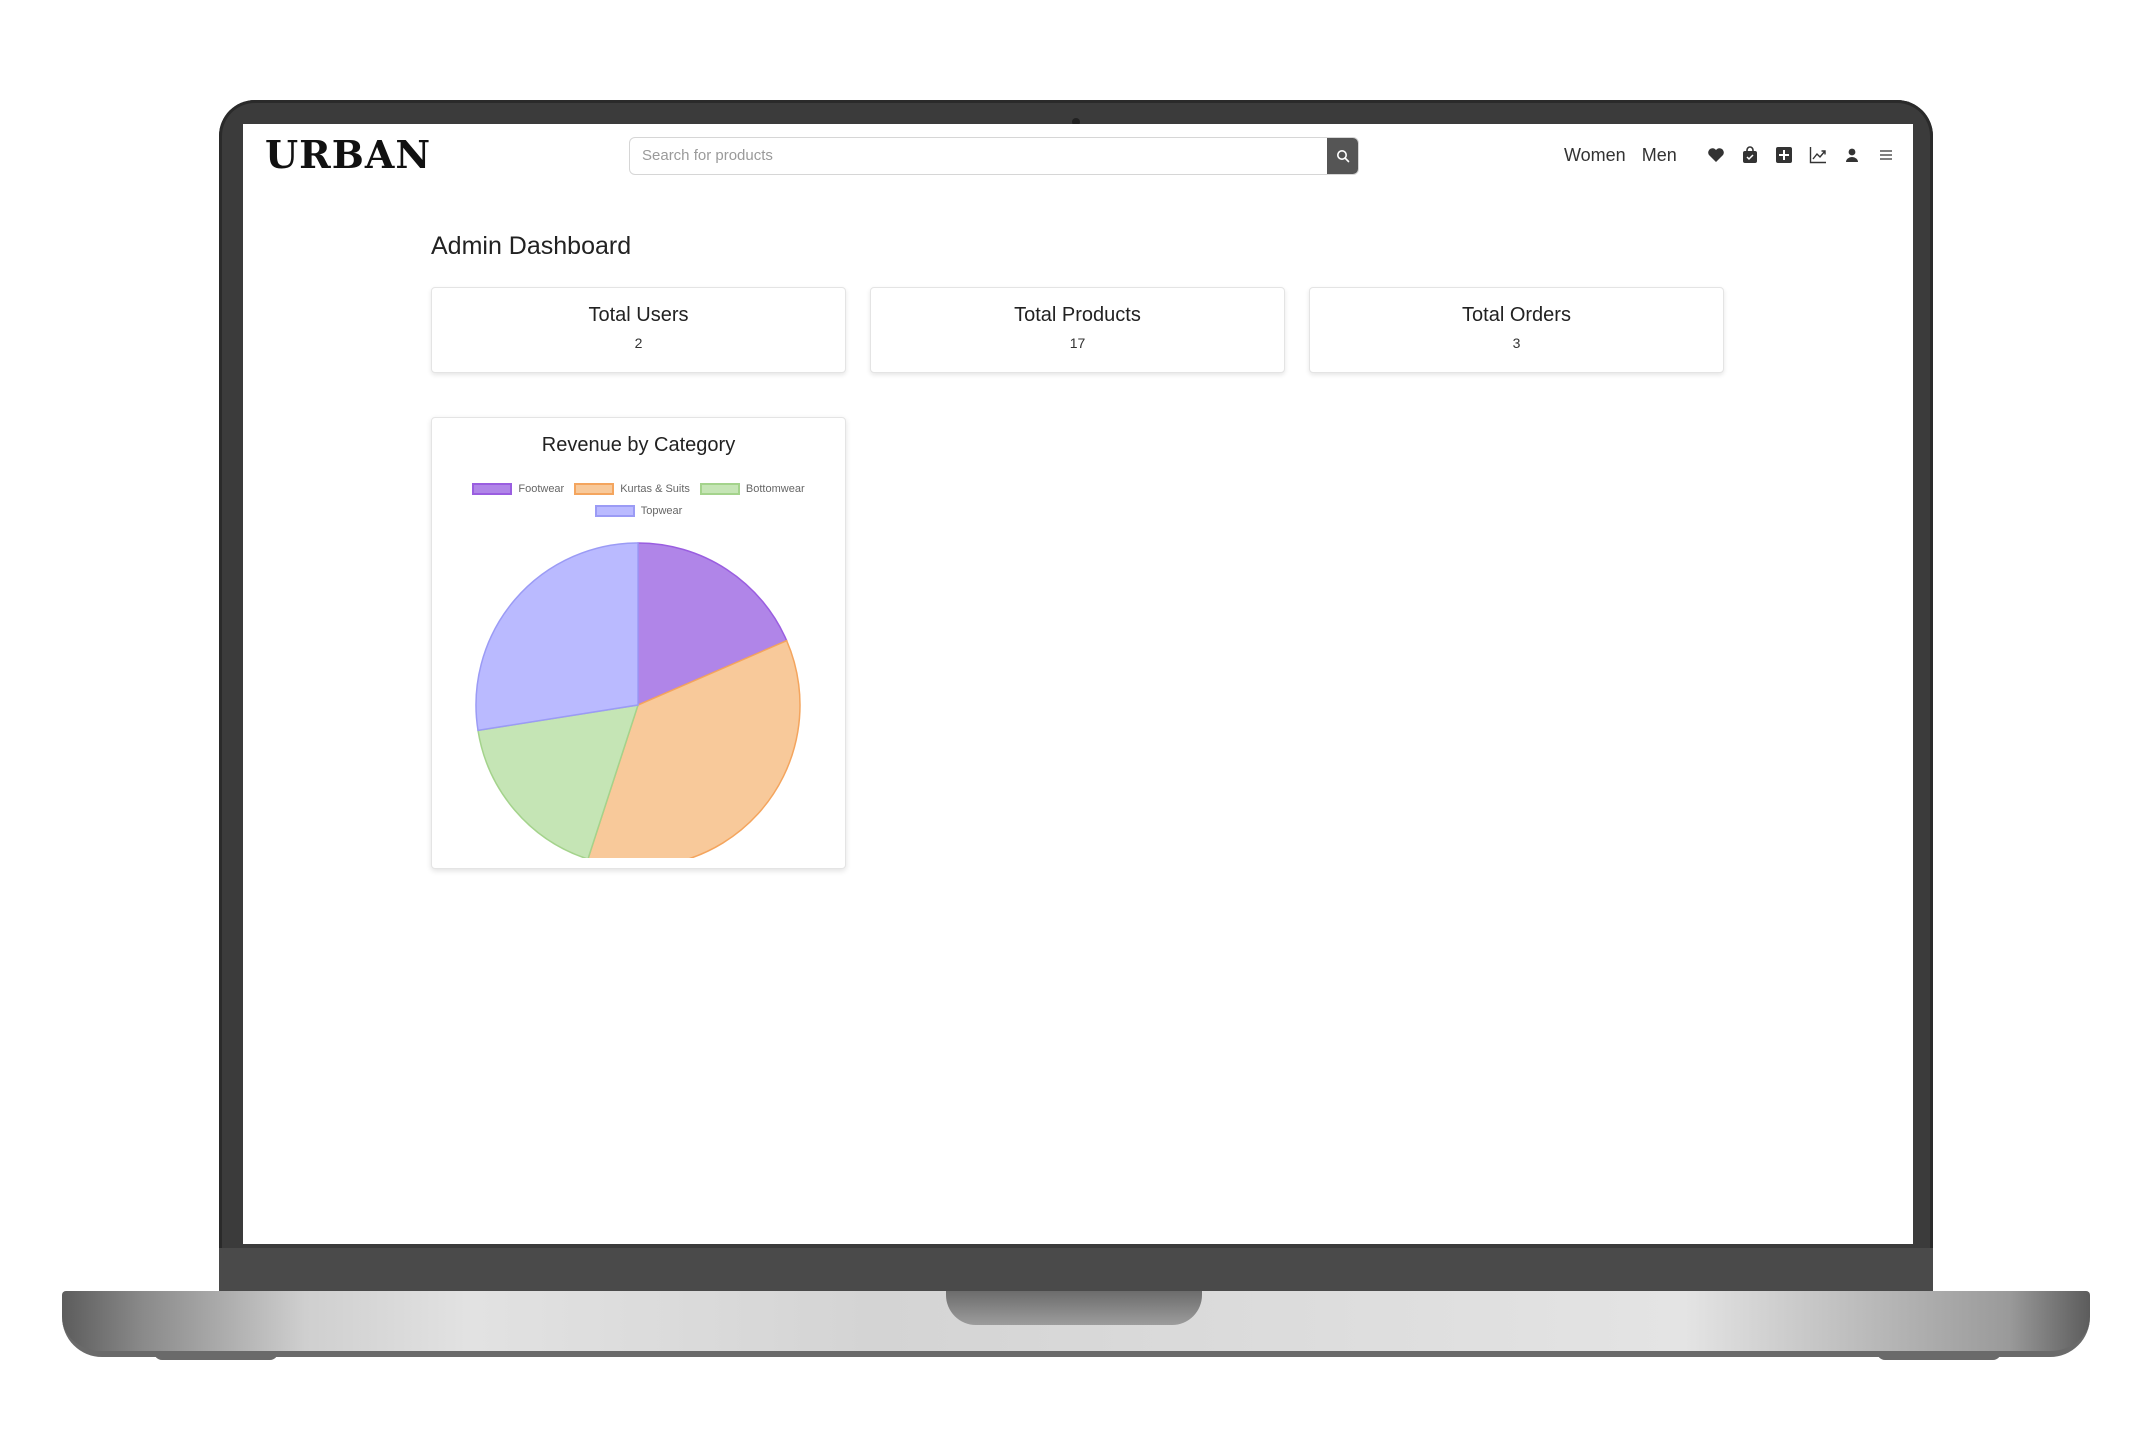 This screenshot has height=1436, width=2139. I want to click on pie-slice-topwear, so click(557, 637).